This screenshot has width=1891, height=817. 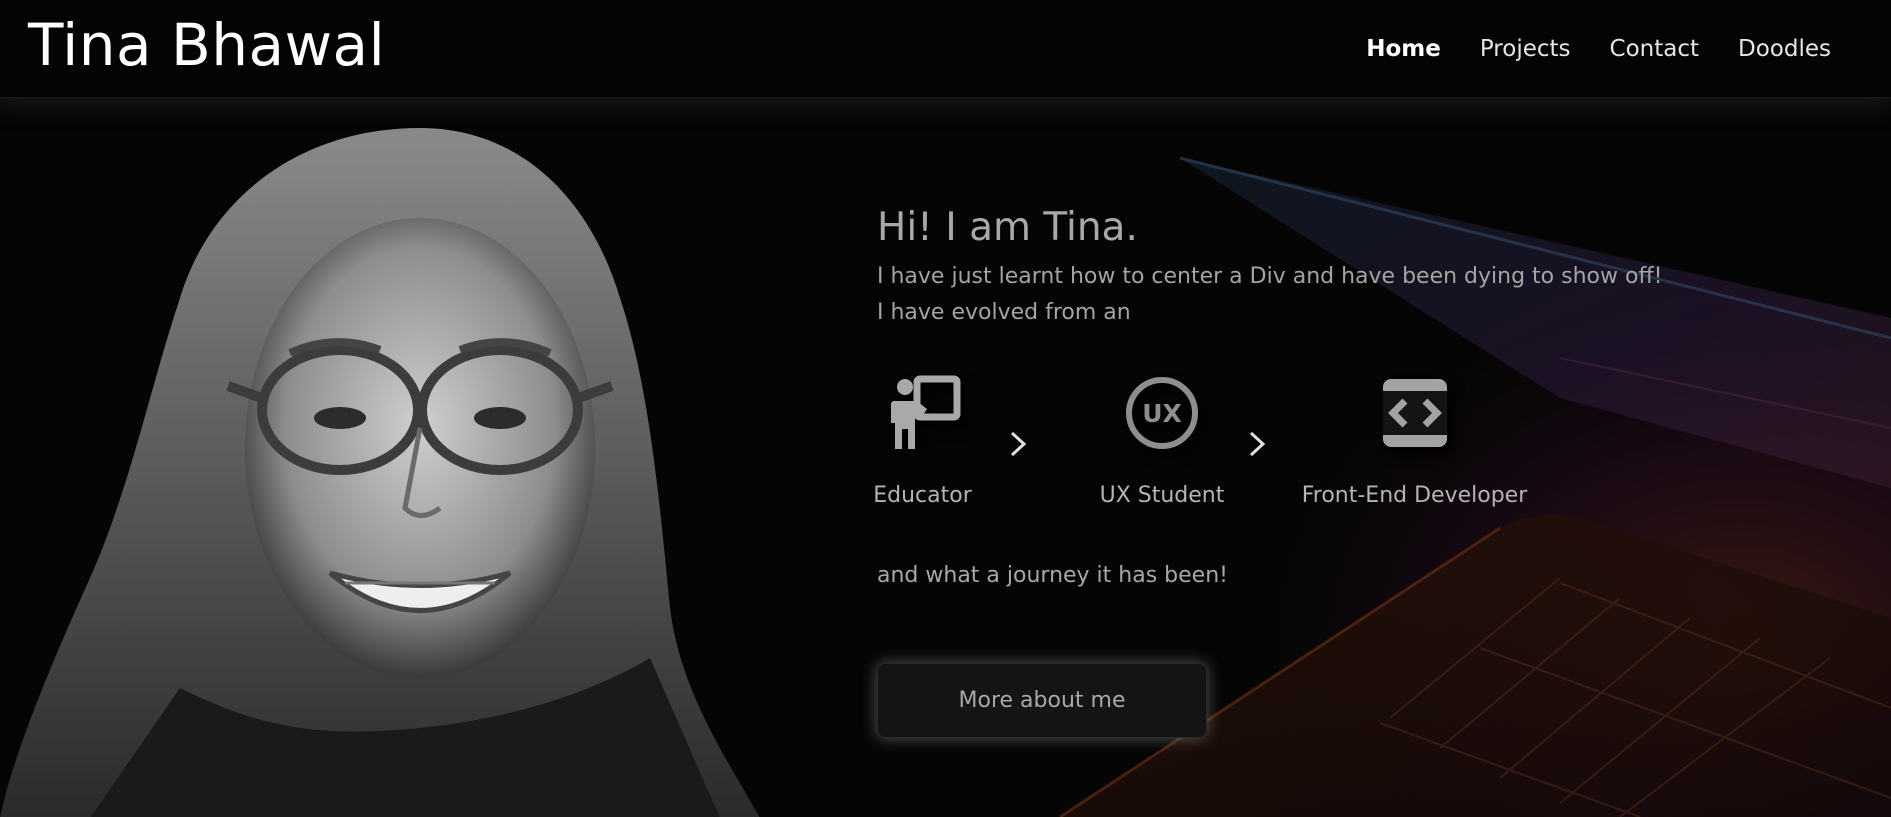 I want to click on main-nav: Home Projects Contact Doodles, so click(x=1598, y=49).